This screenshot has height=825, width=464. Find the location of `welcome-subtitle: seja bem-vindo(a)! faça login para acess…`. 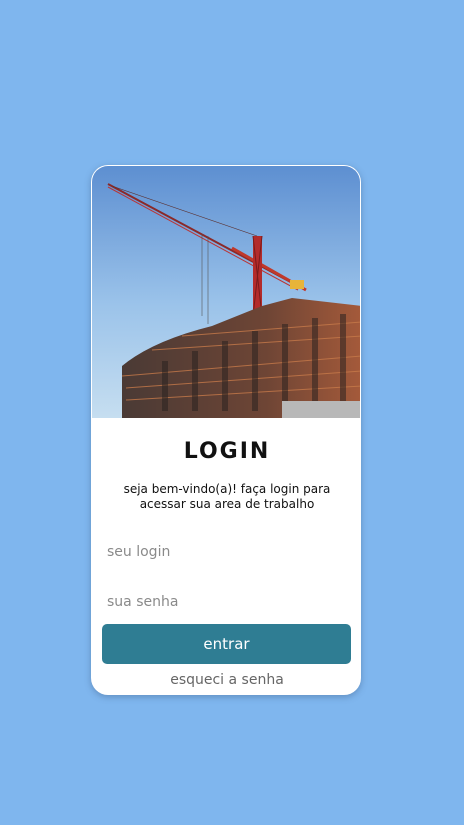

welcome-subtitle: seja bem-vindo(a)! faça login para acess… is located at coordinates (227, 496).